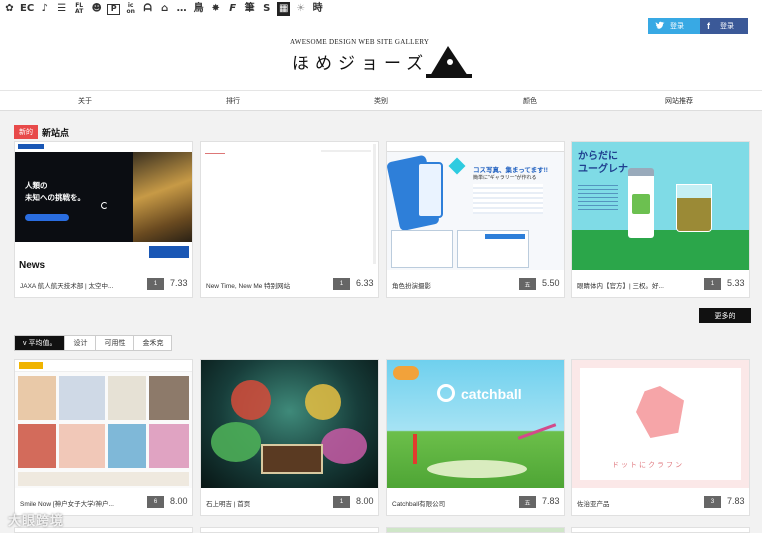  I want to click on satellite-image, so click(162, 202).